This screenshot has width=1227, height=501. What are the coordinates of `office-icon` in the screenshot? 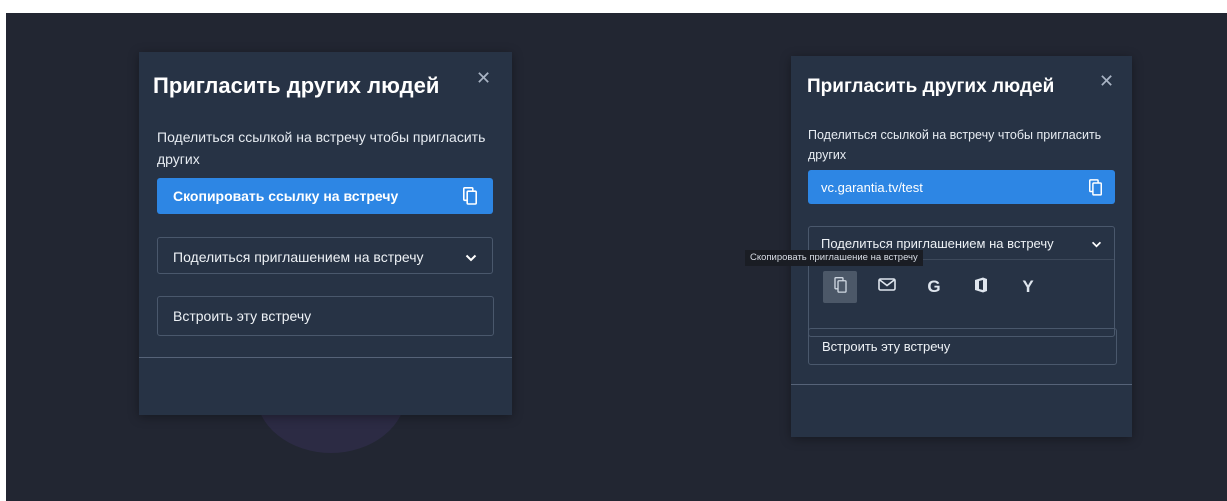 It's located at (981, 287).